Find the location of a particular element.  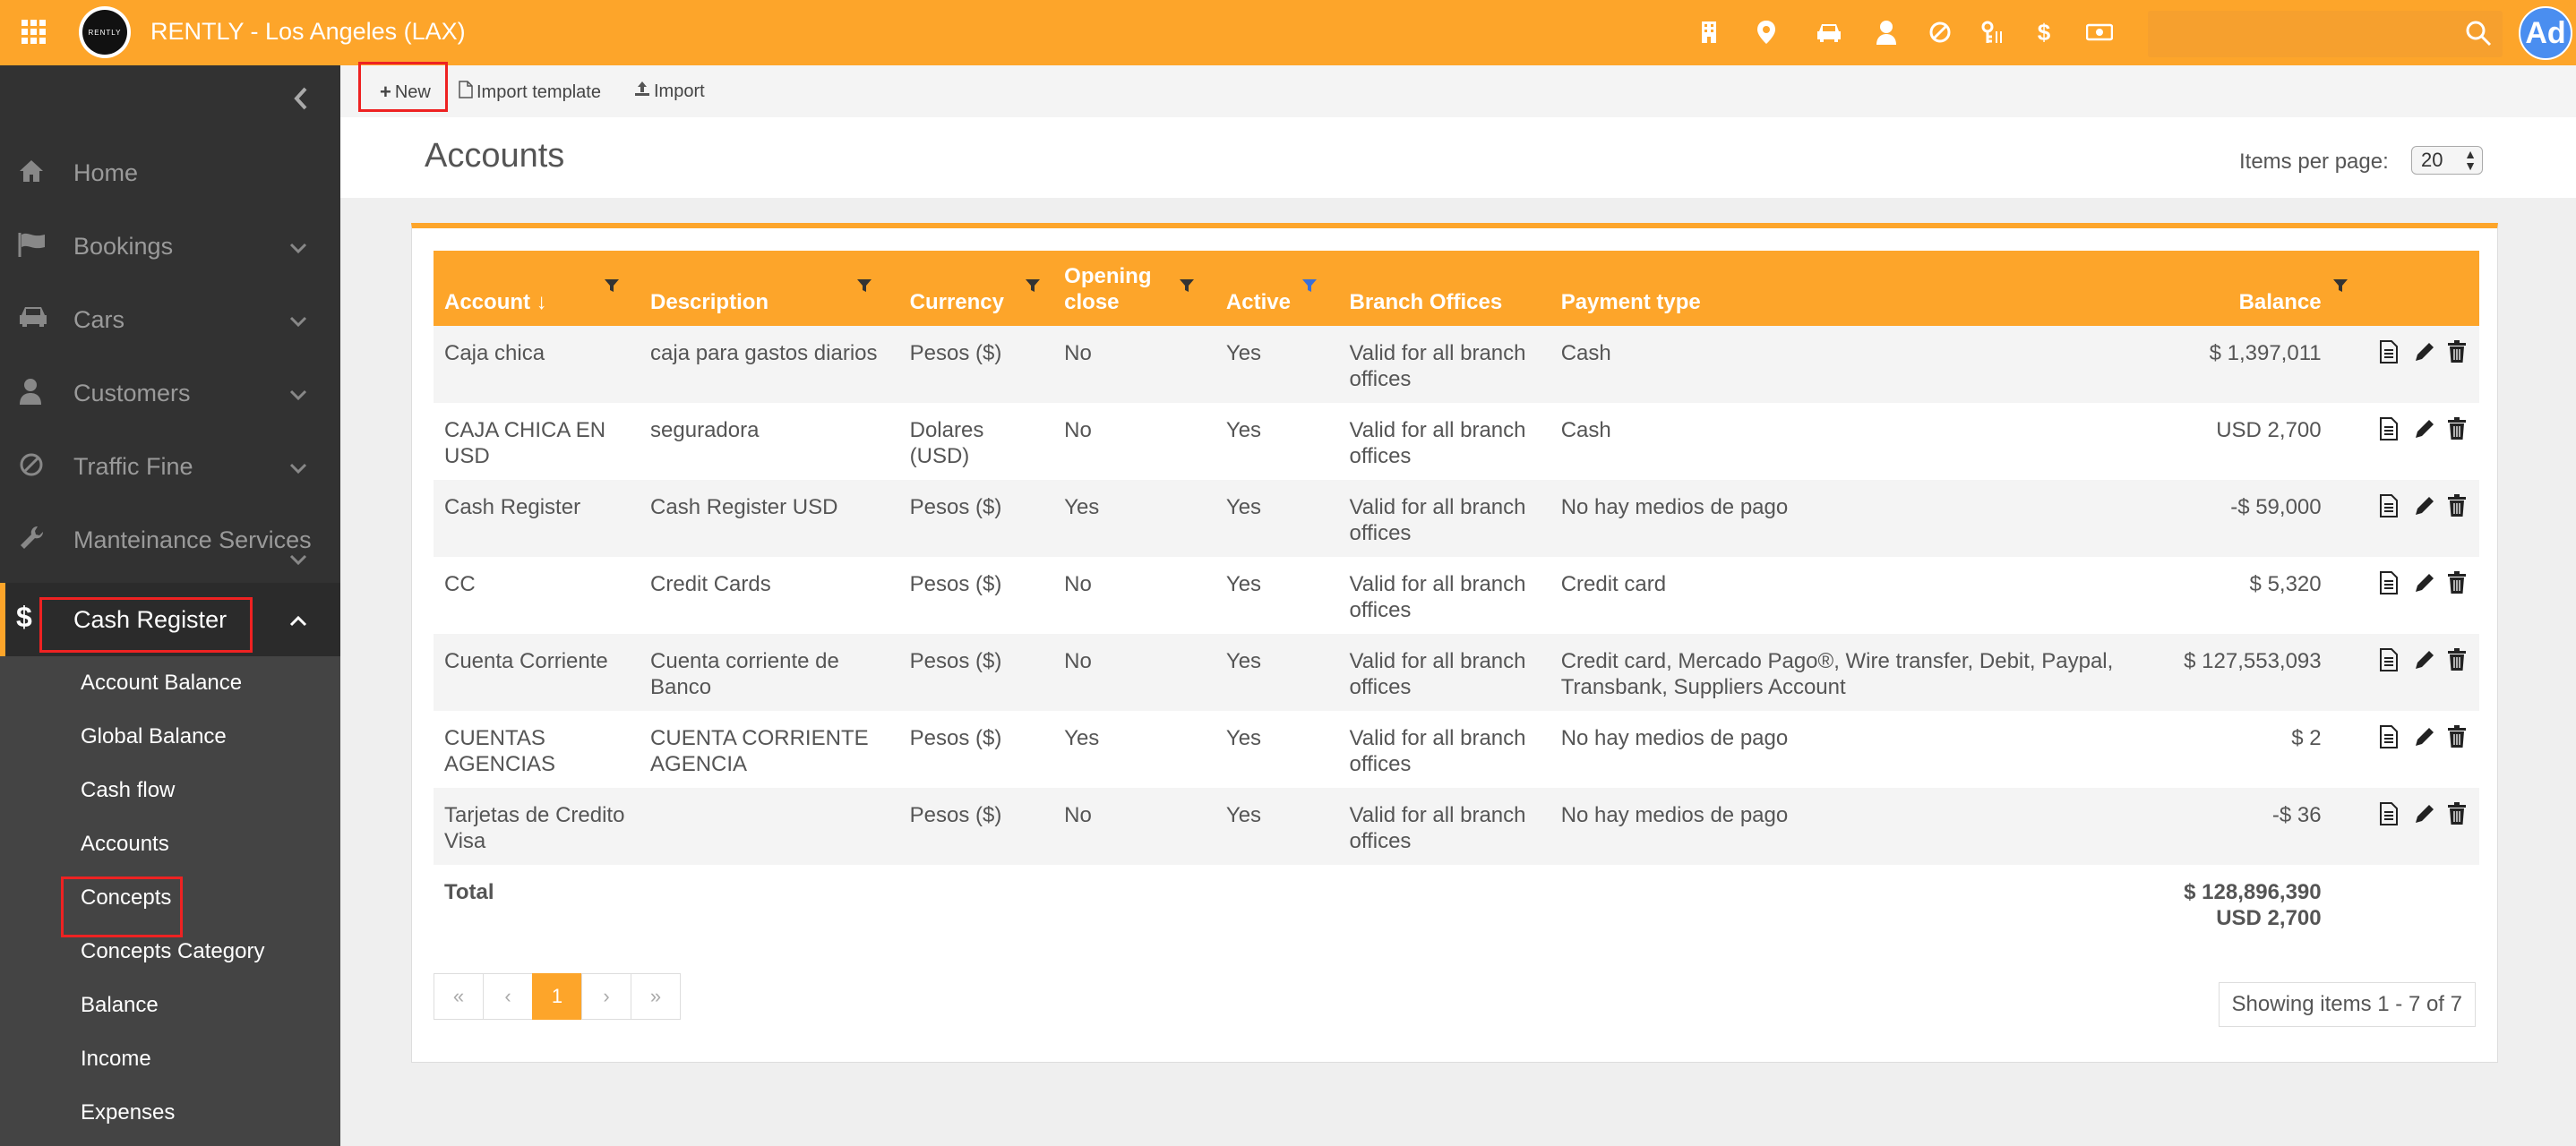

pager-first: « is located at coordinates (459, 996).